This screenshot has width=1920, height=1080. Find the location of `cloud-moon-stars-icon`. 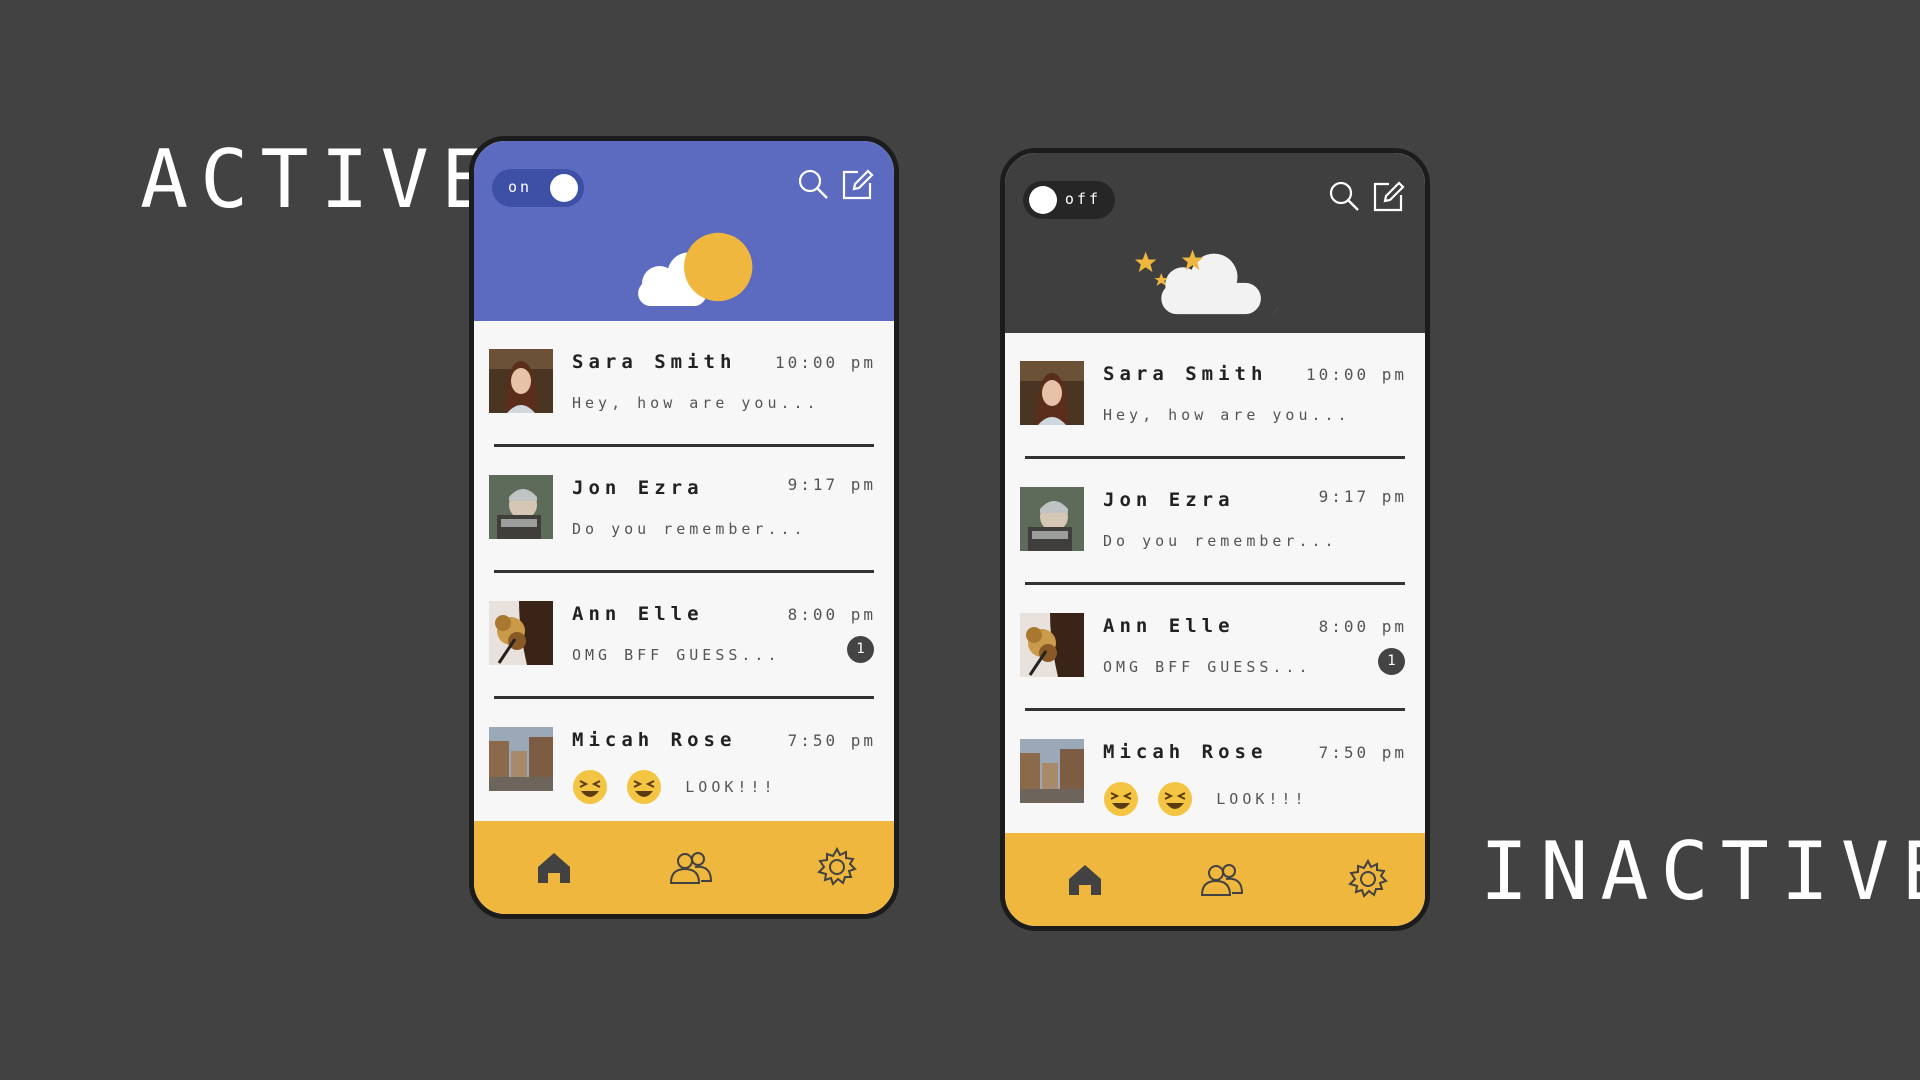

cloud-moon-stars-icon is located at coordinates (1209, 287).